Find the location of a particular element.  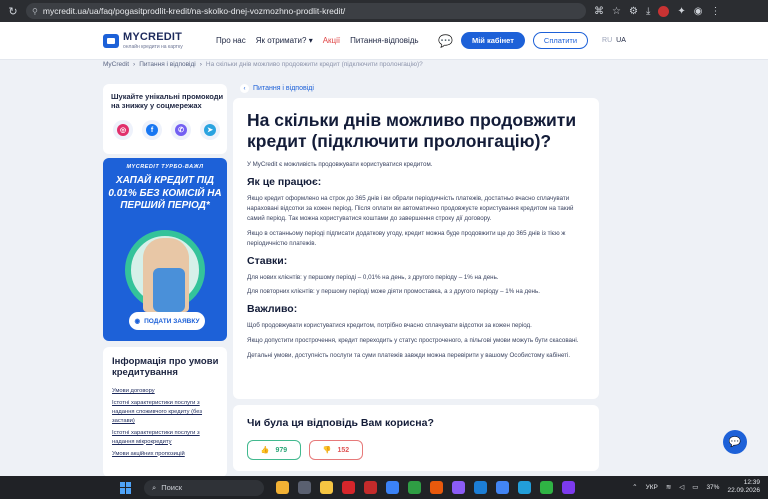

chevron-right-icon: › is located at coordinates (134, 64).